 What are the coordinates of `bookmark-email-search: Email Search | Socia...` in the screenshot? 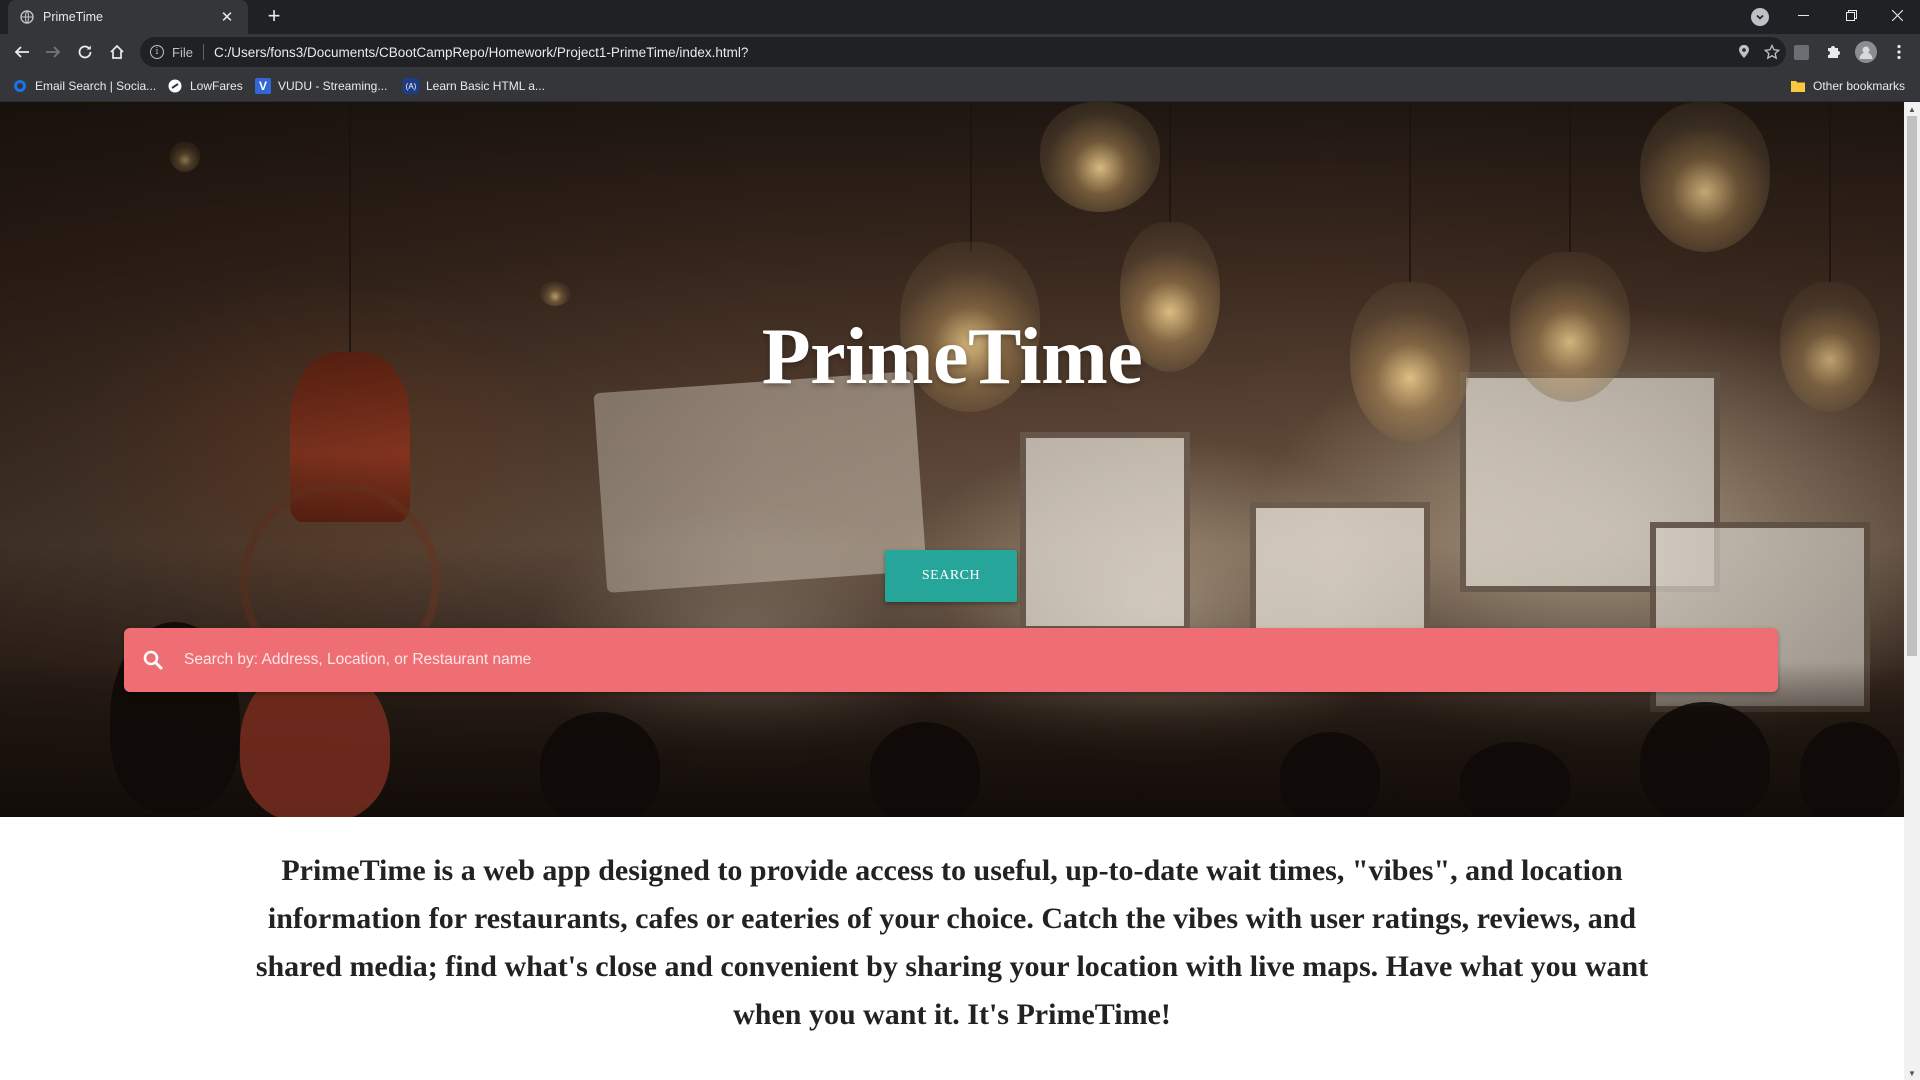 It's located at (84, 86).